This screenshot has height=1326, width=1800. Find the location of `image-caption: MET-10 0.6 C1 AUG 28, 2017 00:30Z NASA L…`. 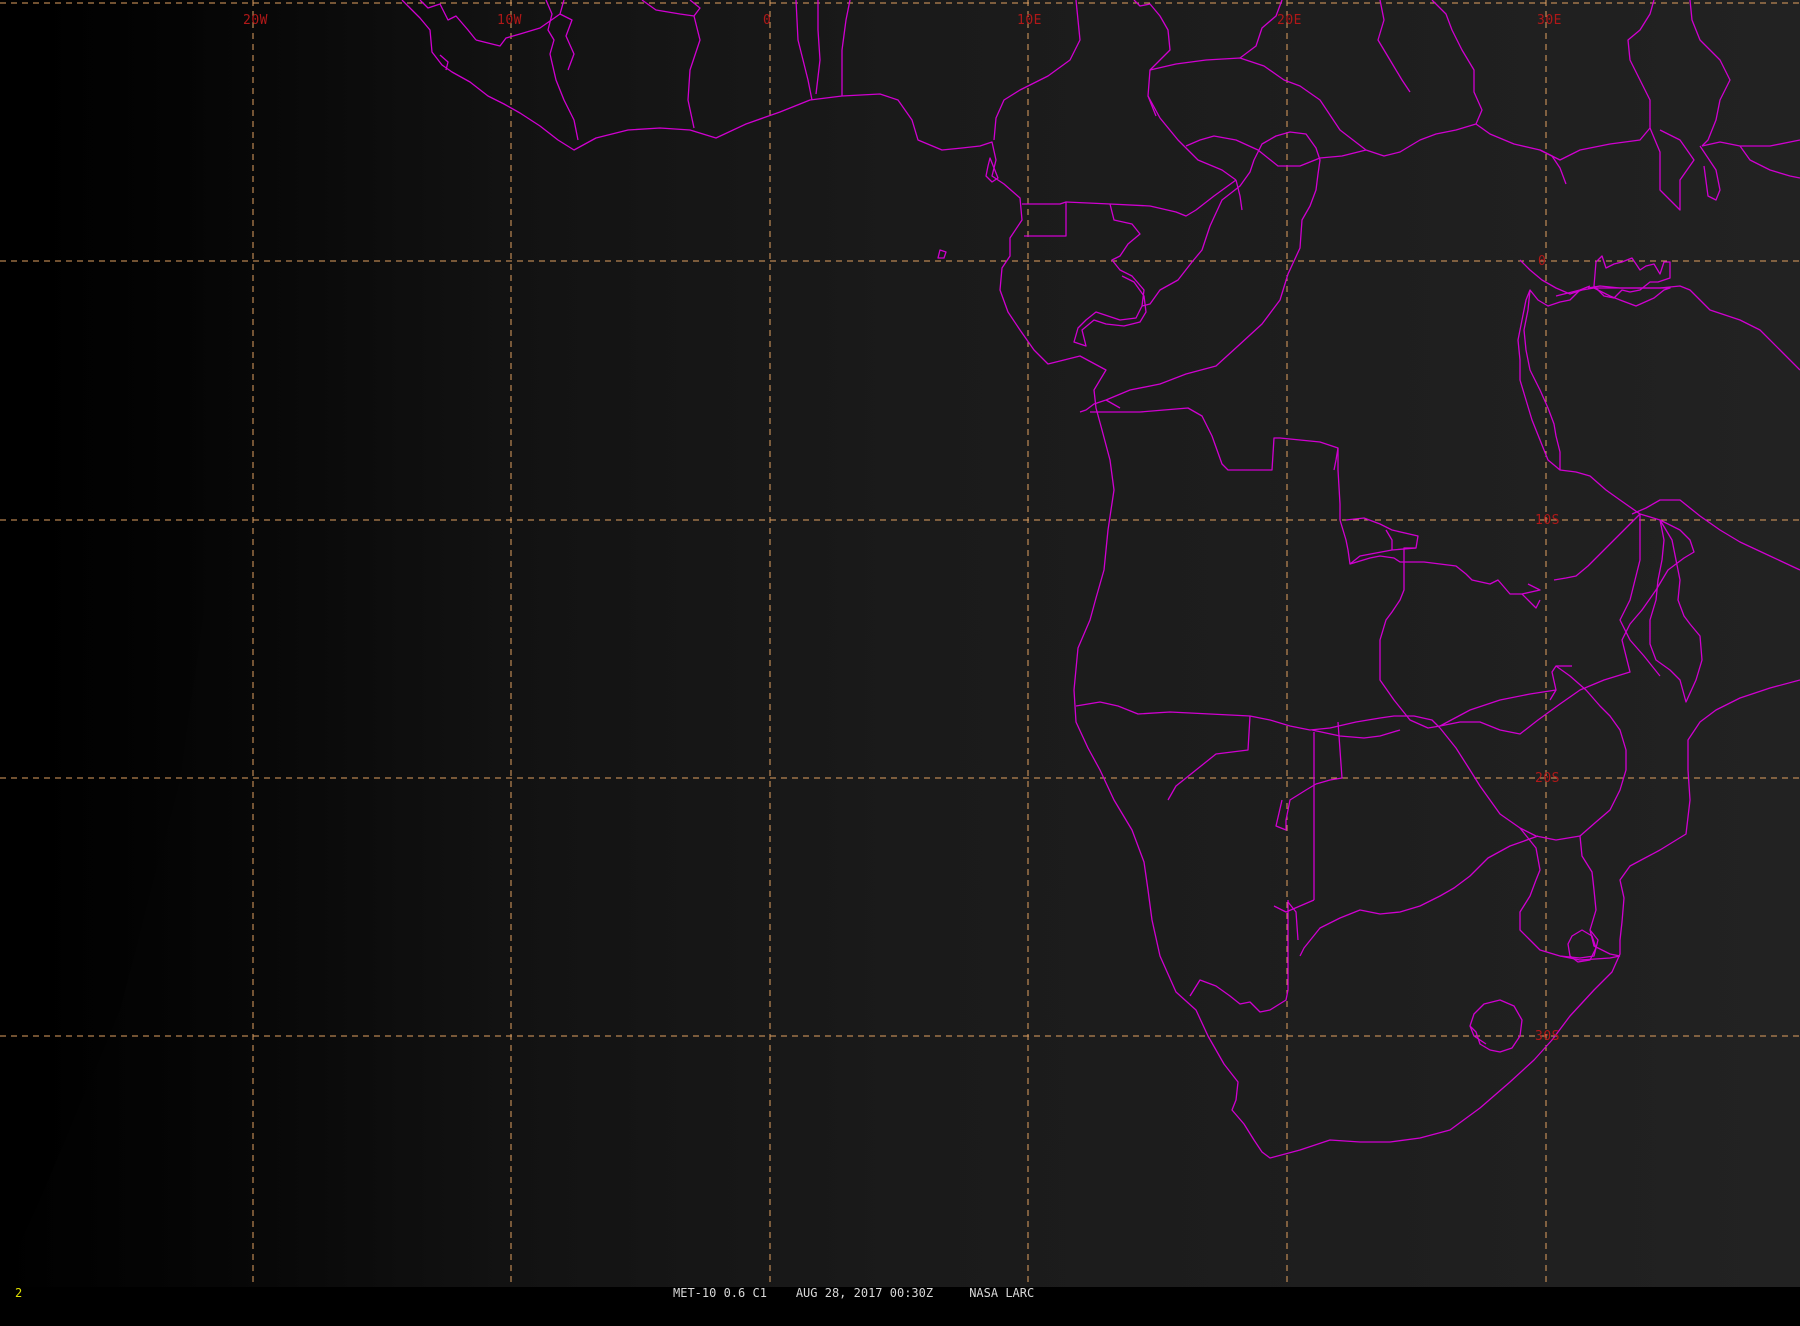

image-caption: MET-10 0.6 C1 AUG 28, 2017 00:30Z NASA L… is located at coordinates (854, 1293).